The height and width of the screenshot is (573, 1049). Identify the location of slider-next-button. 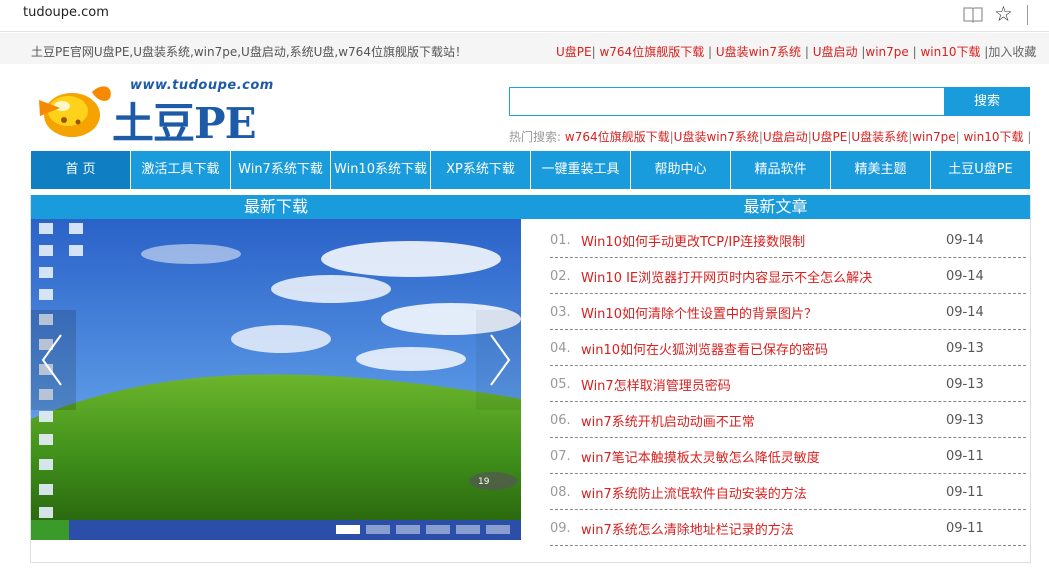
(498, 360).